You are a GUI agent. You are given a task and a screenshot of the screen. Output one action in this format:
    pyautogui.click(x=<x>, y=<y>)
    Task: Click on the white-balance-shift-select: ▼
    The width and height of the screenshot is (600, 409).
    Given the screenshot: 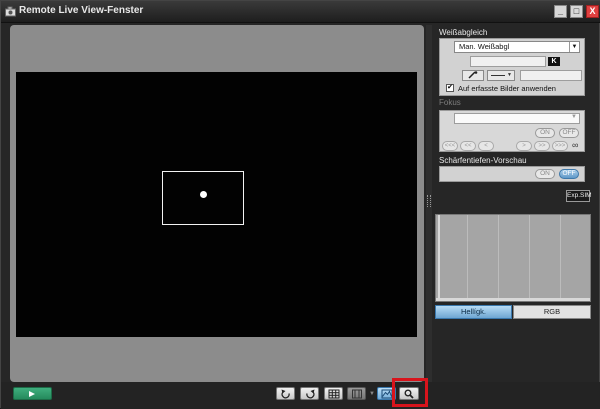 What is the action you would take?
    pyautogui.click(x=501, y=75)
    